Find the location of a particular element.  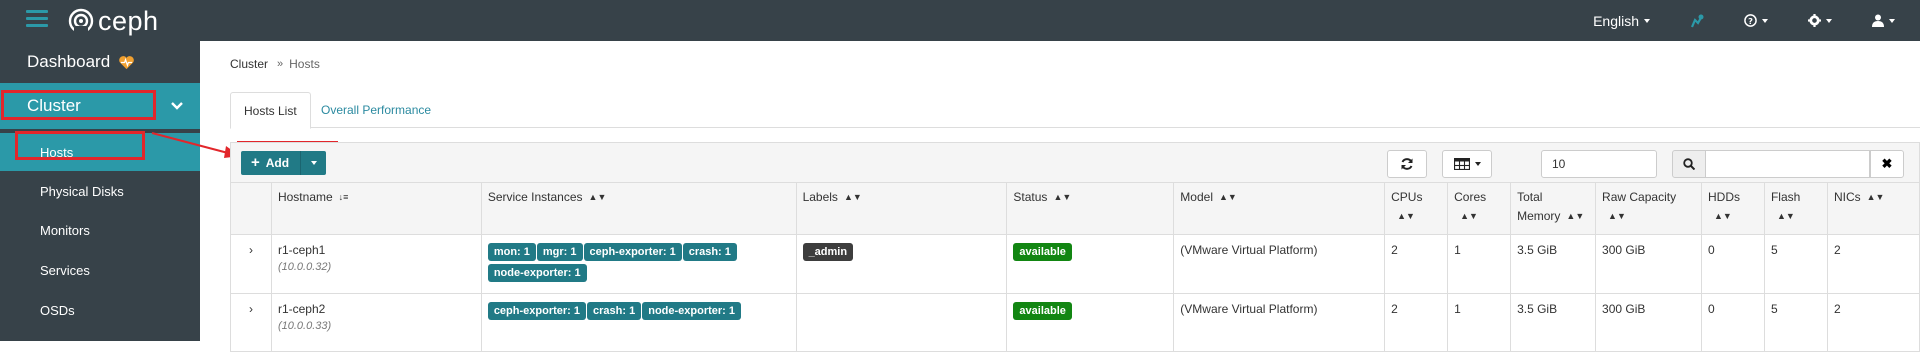

highlight-box-hosts is located at coordinates (80, 145).